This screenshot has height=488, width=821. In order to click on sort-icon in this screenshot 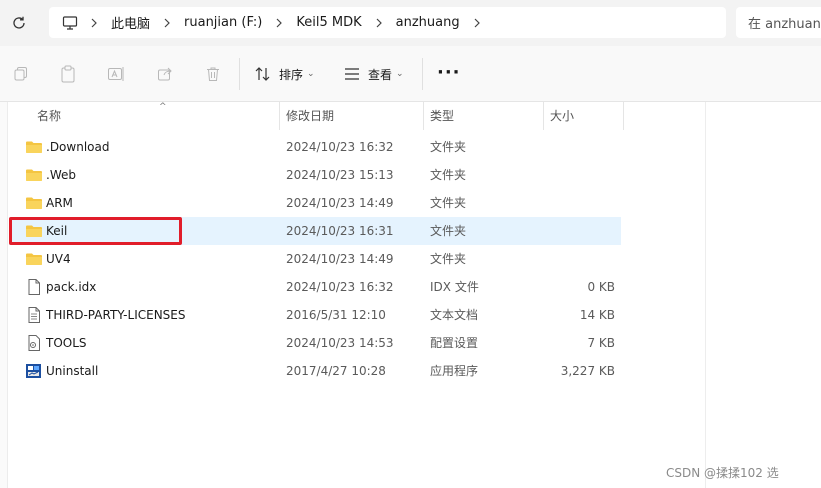, I will do `click(262, 74)`.